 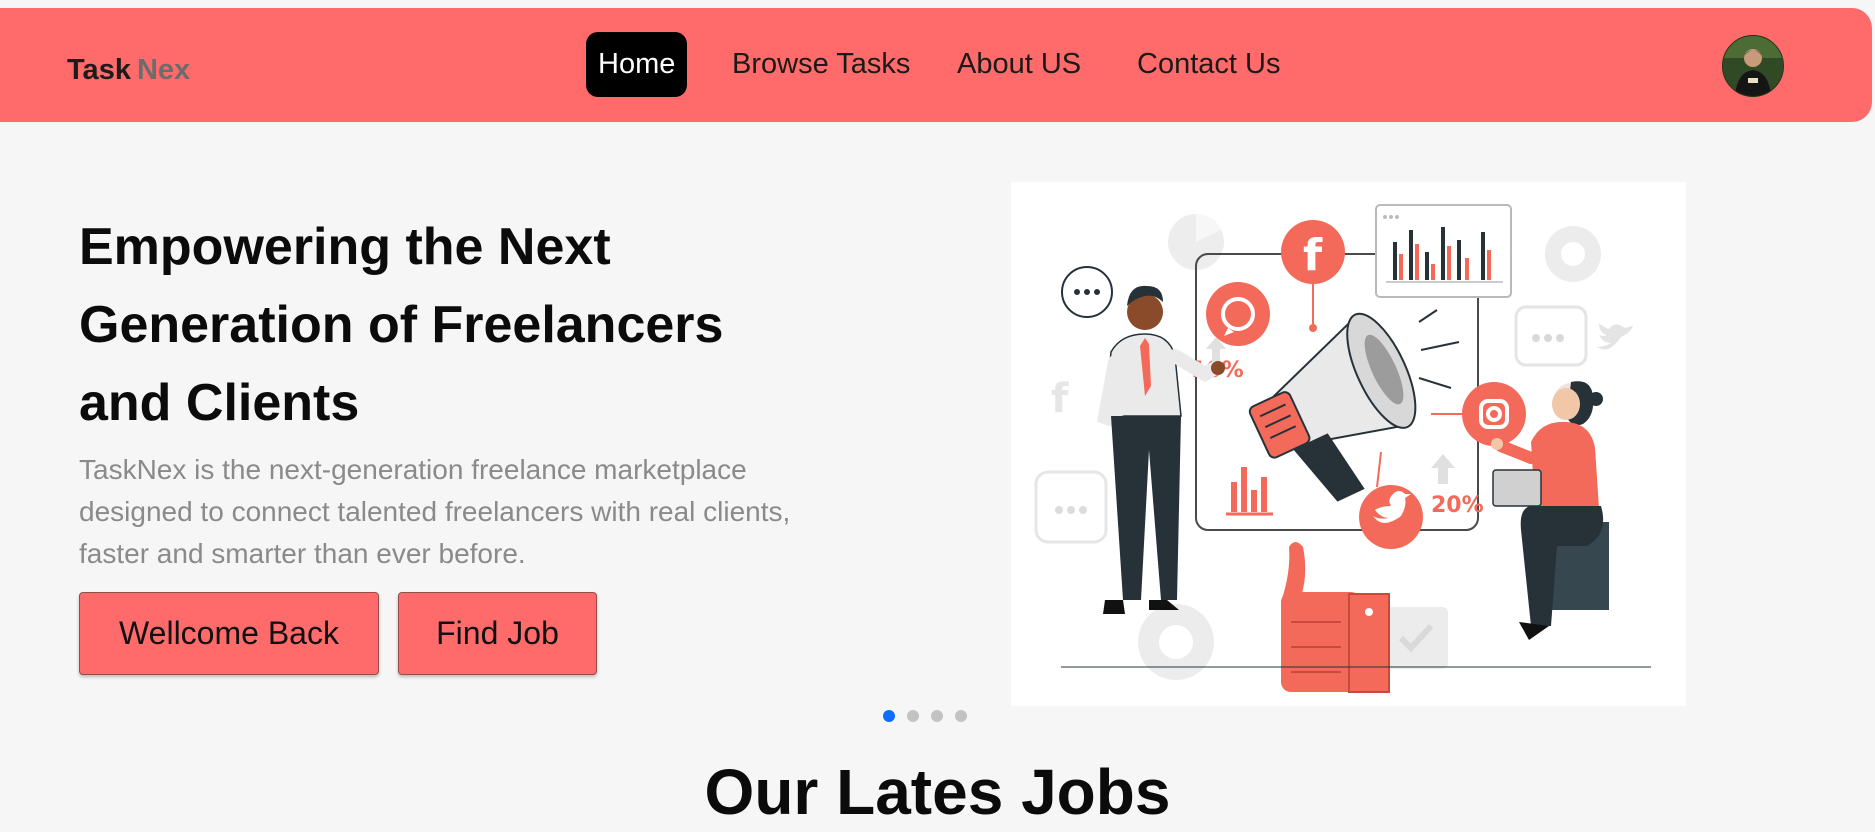 I want to click on user-avatar, so click(x=1753, y=66).